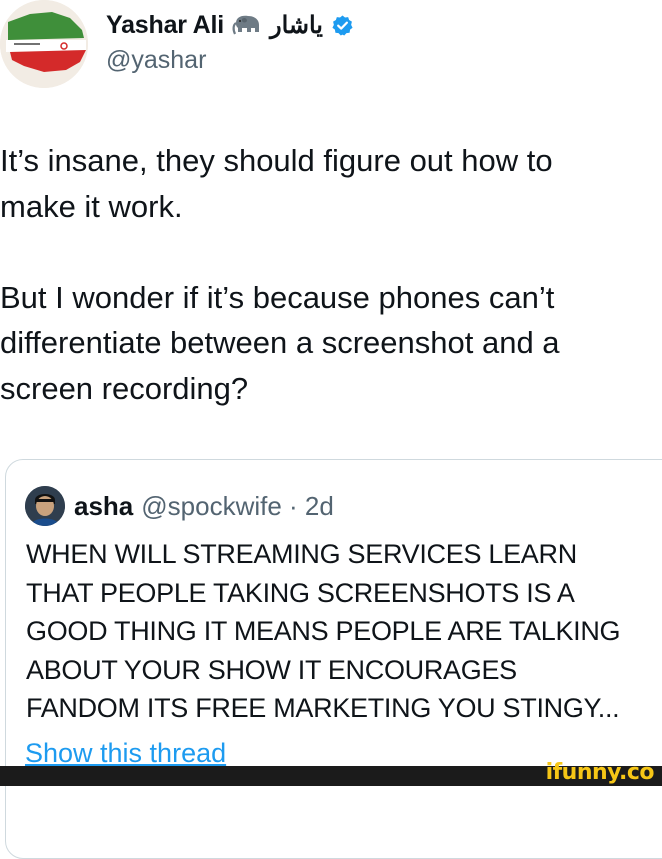 This screenshot has width=662, height=859. I want to click on quoted-handle-time: @spockwife · 2d, so click(237, 506).